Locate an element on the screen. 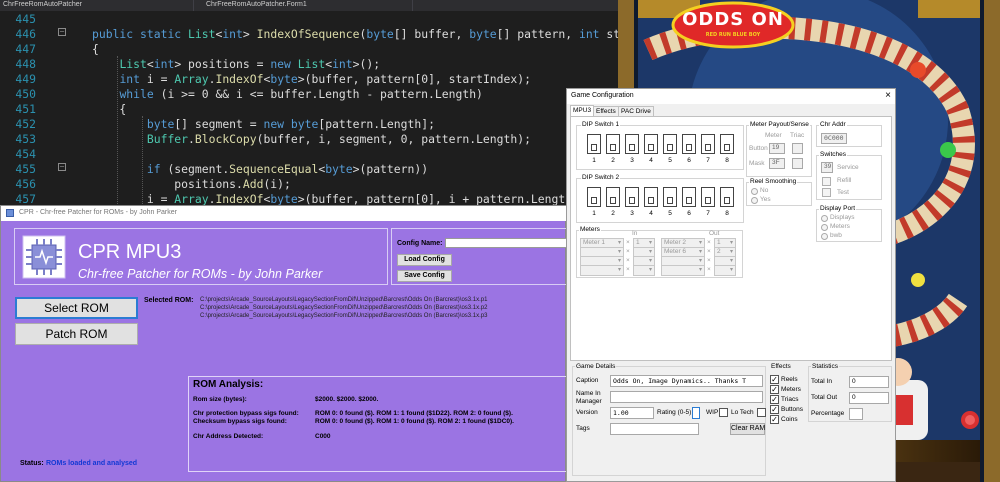 Image resolution: width=1000 pixels, height=482 pixels. service-label: Service is located at coordinates (848, 167).